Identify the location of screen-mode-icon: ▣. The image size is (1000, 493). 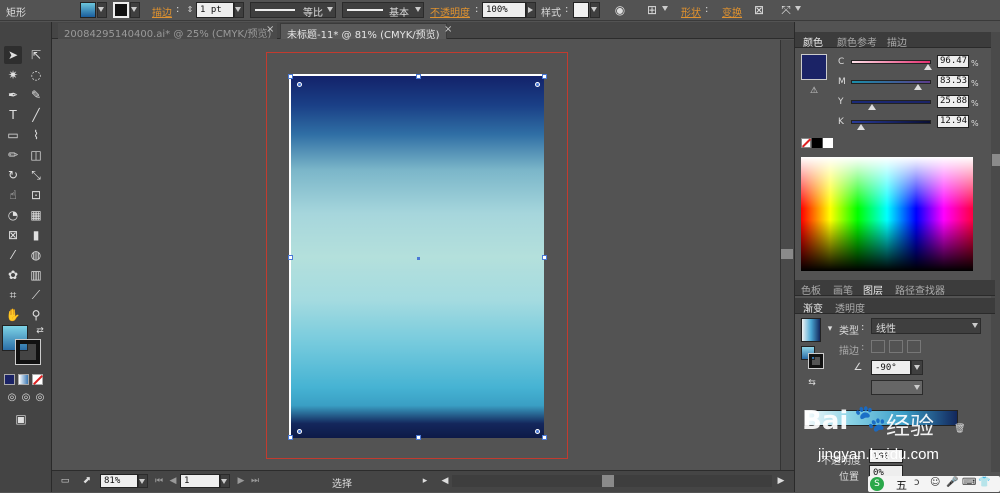
(21, 419).